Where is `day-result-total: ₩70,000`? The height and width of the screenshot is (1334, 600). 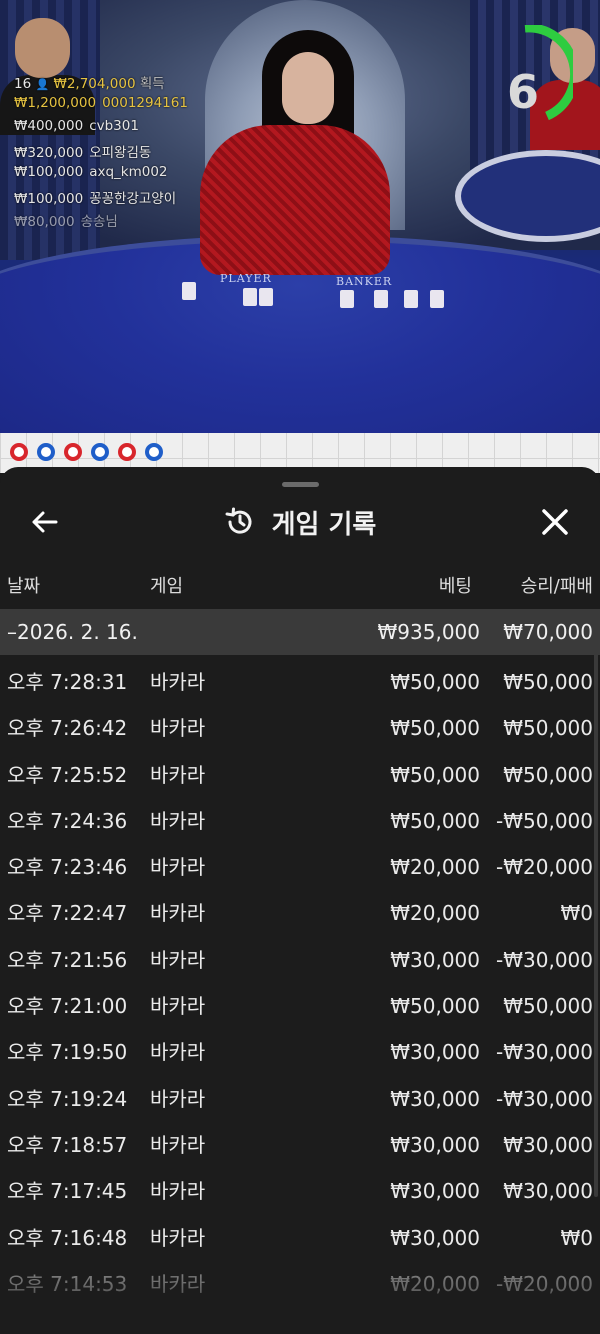 day-result-total: ₩70,000 is located at coordinates (548, 632).